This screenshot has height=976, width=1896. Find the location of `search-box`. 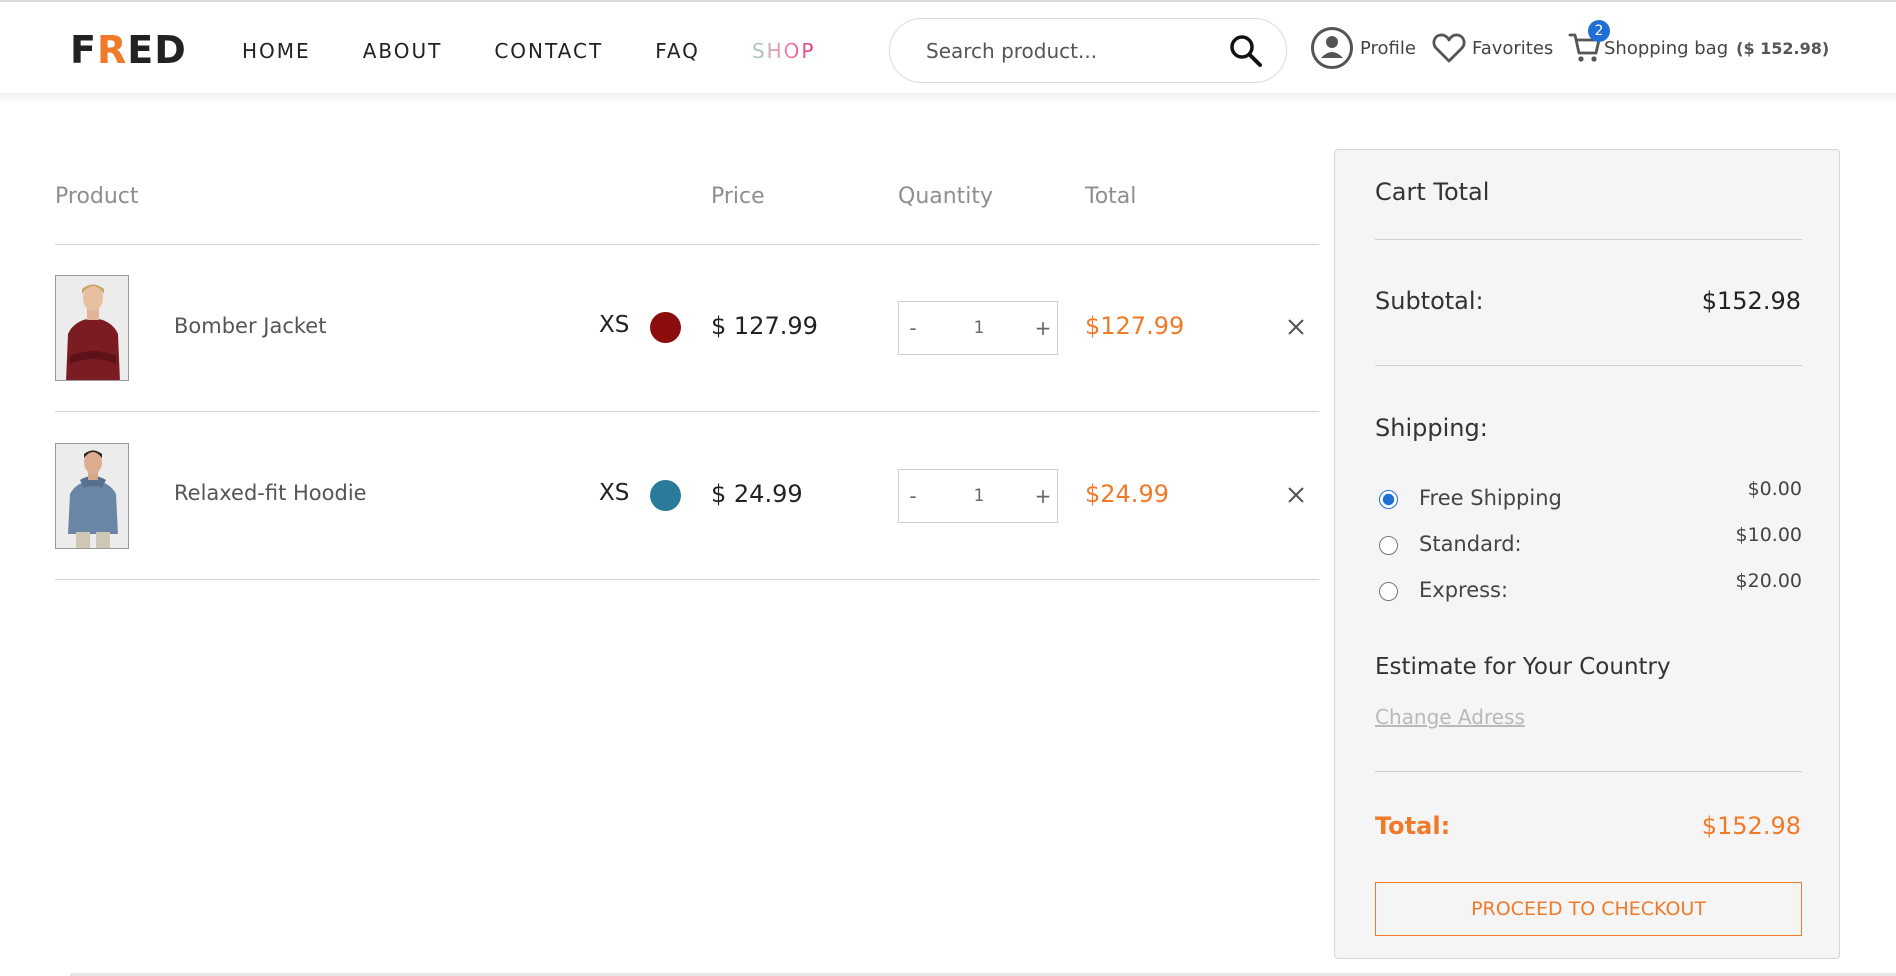

search-box is located at coordinates (1088, 50).